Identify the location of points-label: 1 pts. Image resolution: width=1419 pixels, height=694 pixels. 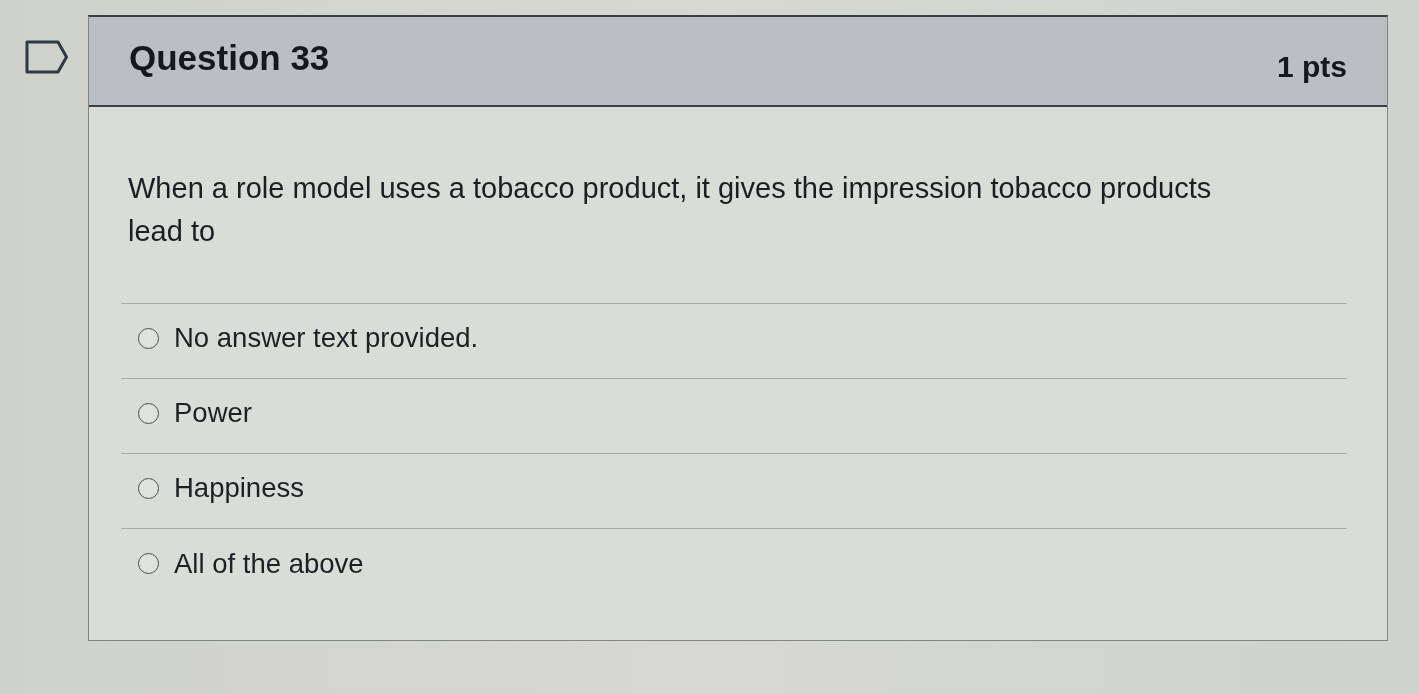
(1311, 67).